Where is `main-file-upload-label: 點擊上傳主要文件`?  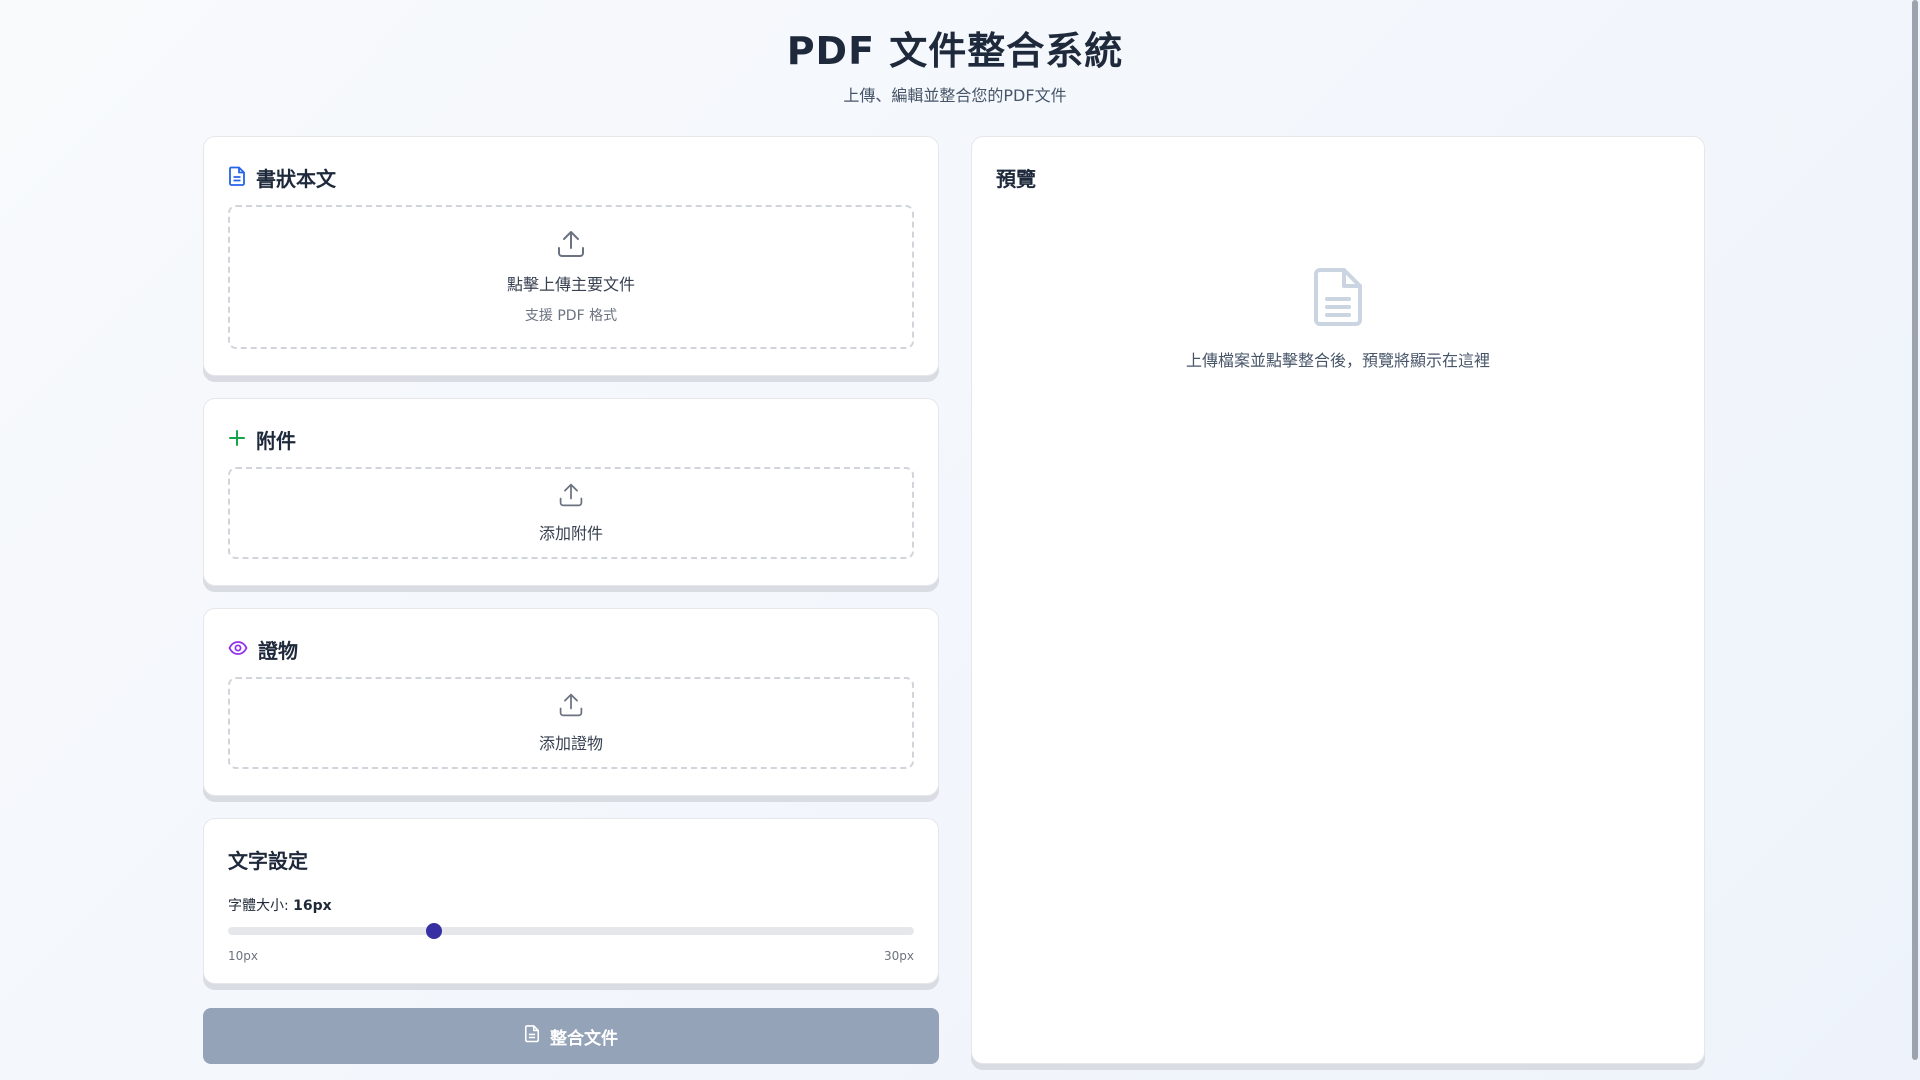 main-file-upload-label: 點擊上傳主要文件 is located at coordinates (570, 284).